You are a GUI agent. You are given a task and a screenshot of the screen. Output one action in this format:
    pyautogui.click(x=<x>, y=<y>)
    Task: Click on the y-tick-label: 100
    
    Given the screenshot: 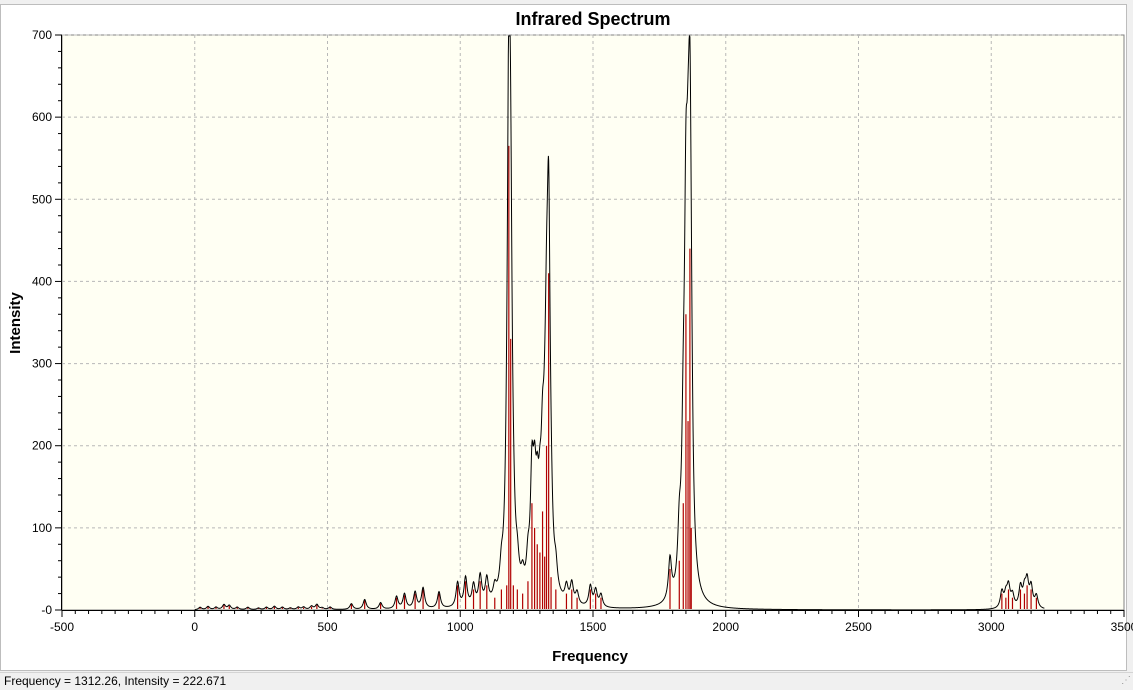 What is the action you would take?
    pyautogui.click(x=42, y=528)
    